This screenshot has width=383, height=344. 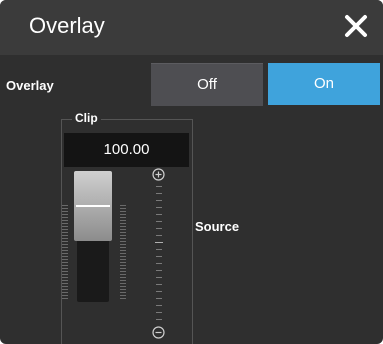 I want to click on fader-handle-line, so click(x=93, y=206).